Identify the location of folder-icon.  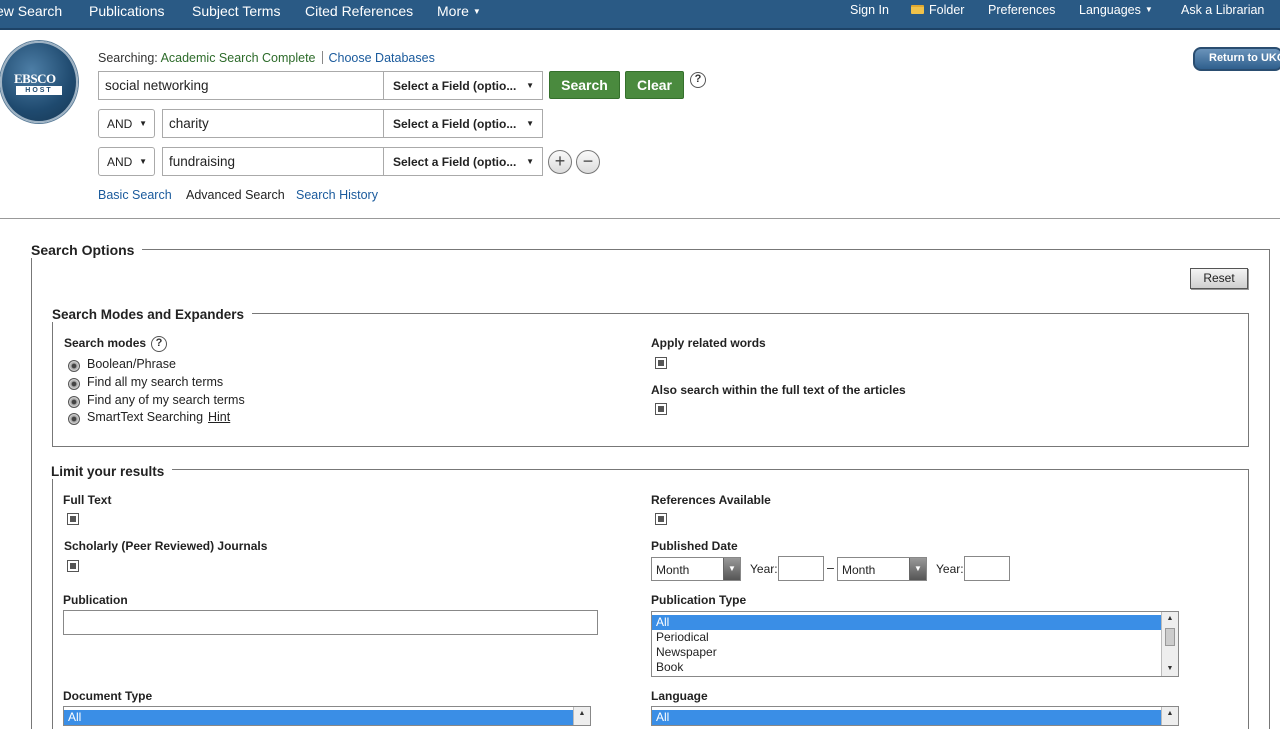
(917, 9).